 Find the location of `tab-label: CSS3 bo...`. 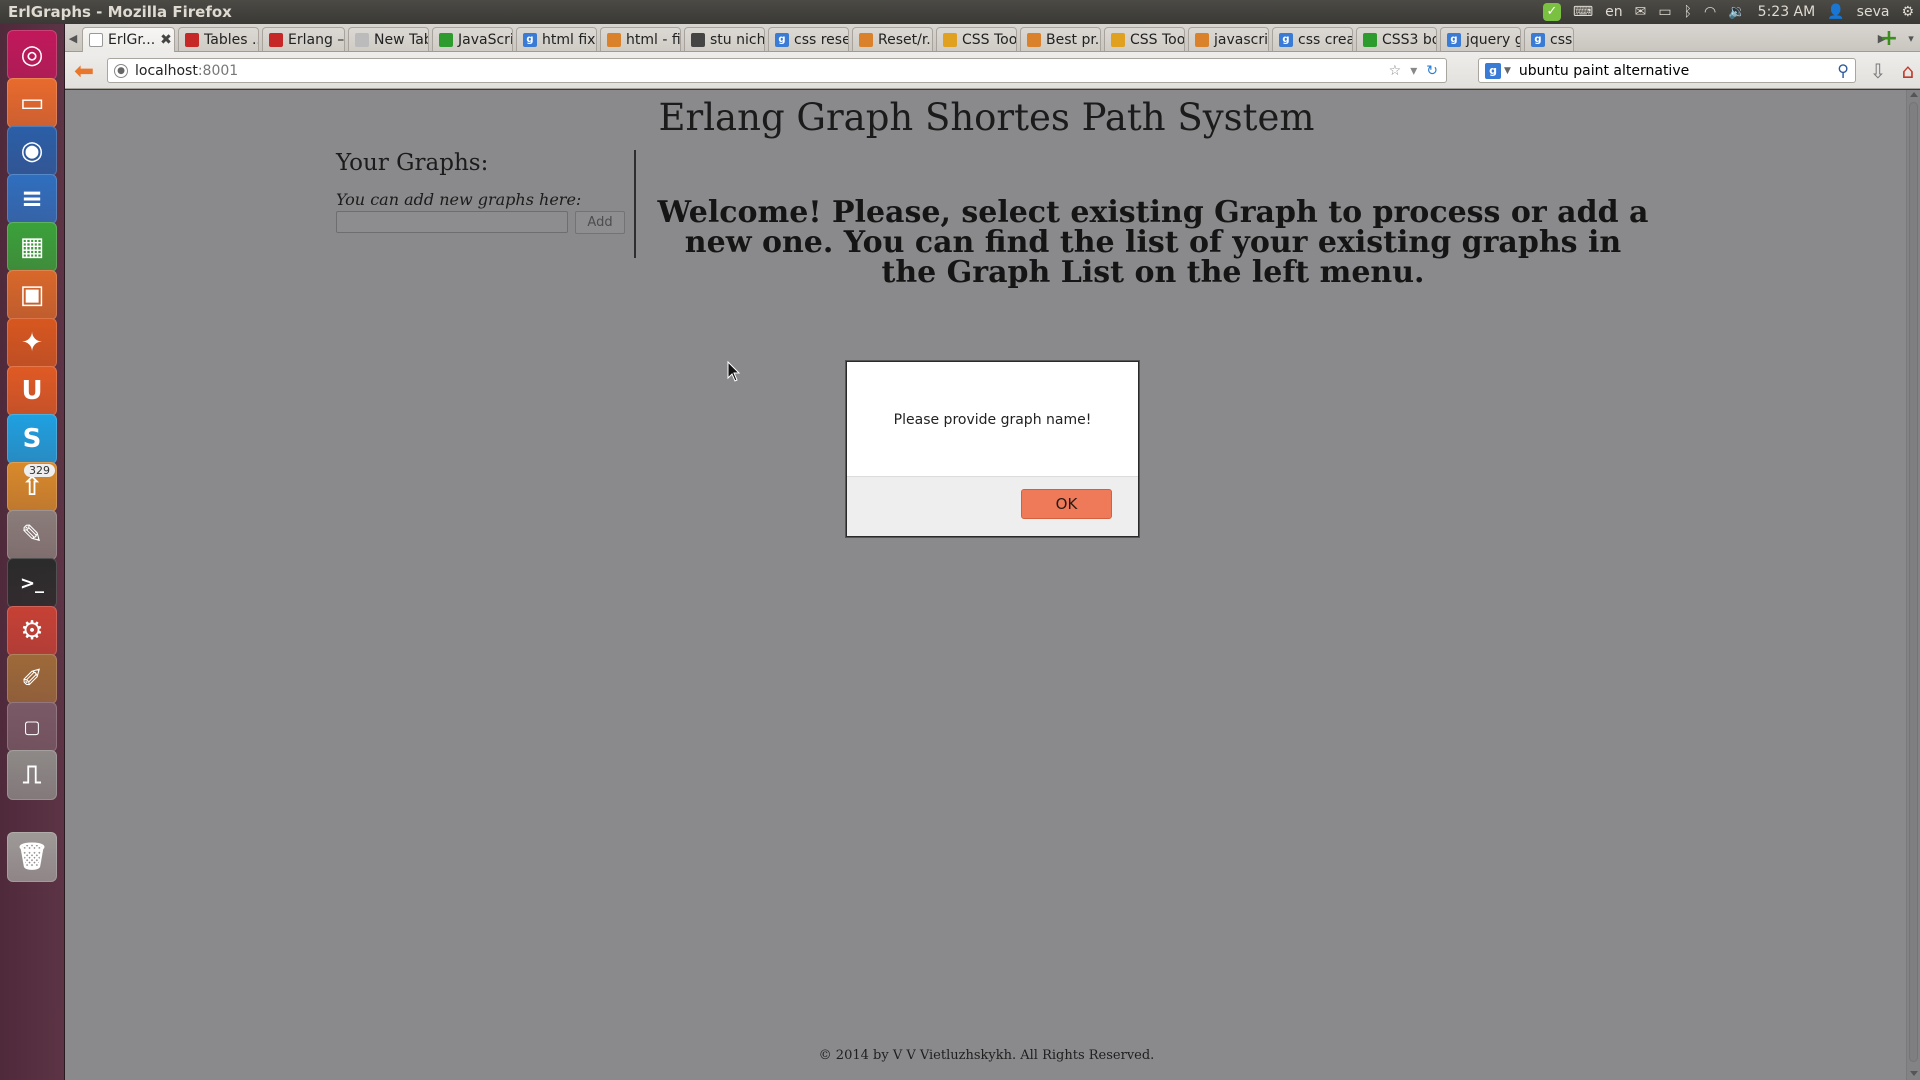

tab-label: CSS3 bo... is located at coordinates (1409, 39).